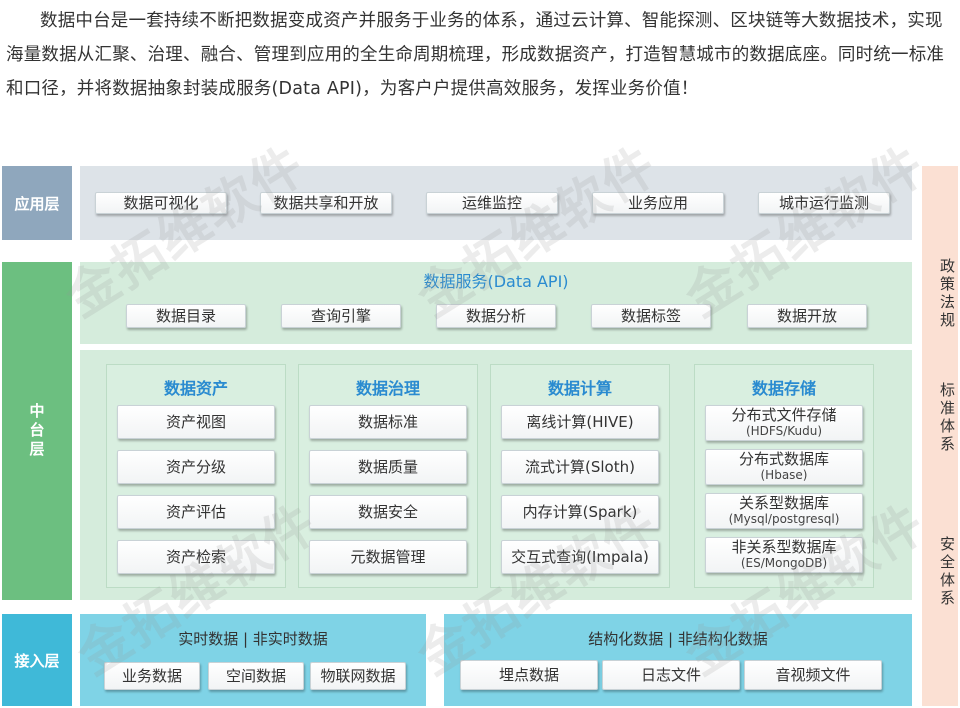  Describe the element at coordinates (341, 316) in the screenshot. I see `service-item-query-engine: 查询引擎` at that location.